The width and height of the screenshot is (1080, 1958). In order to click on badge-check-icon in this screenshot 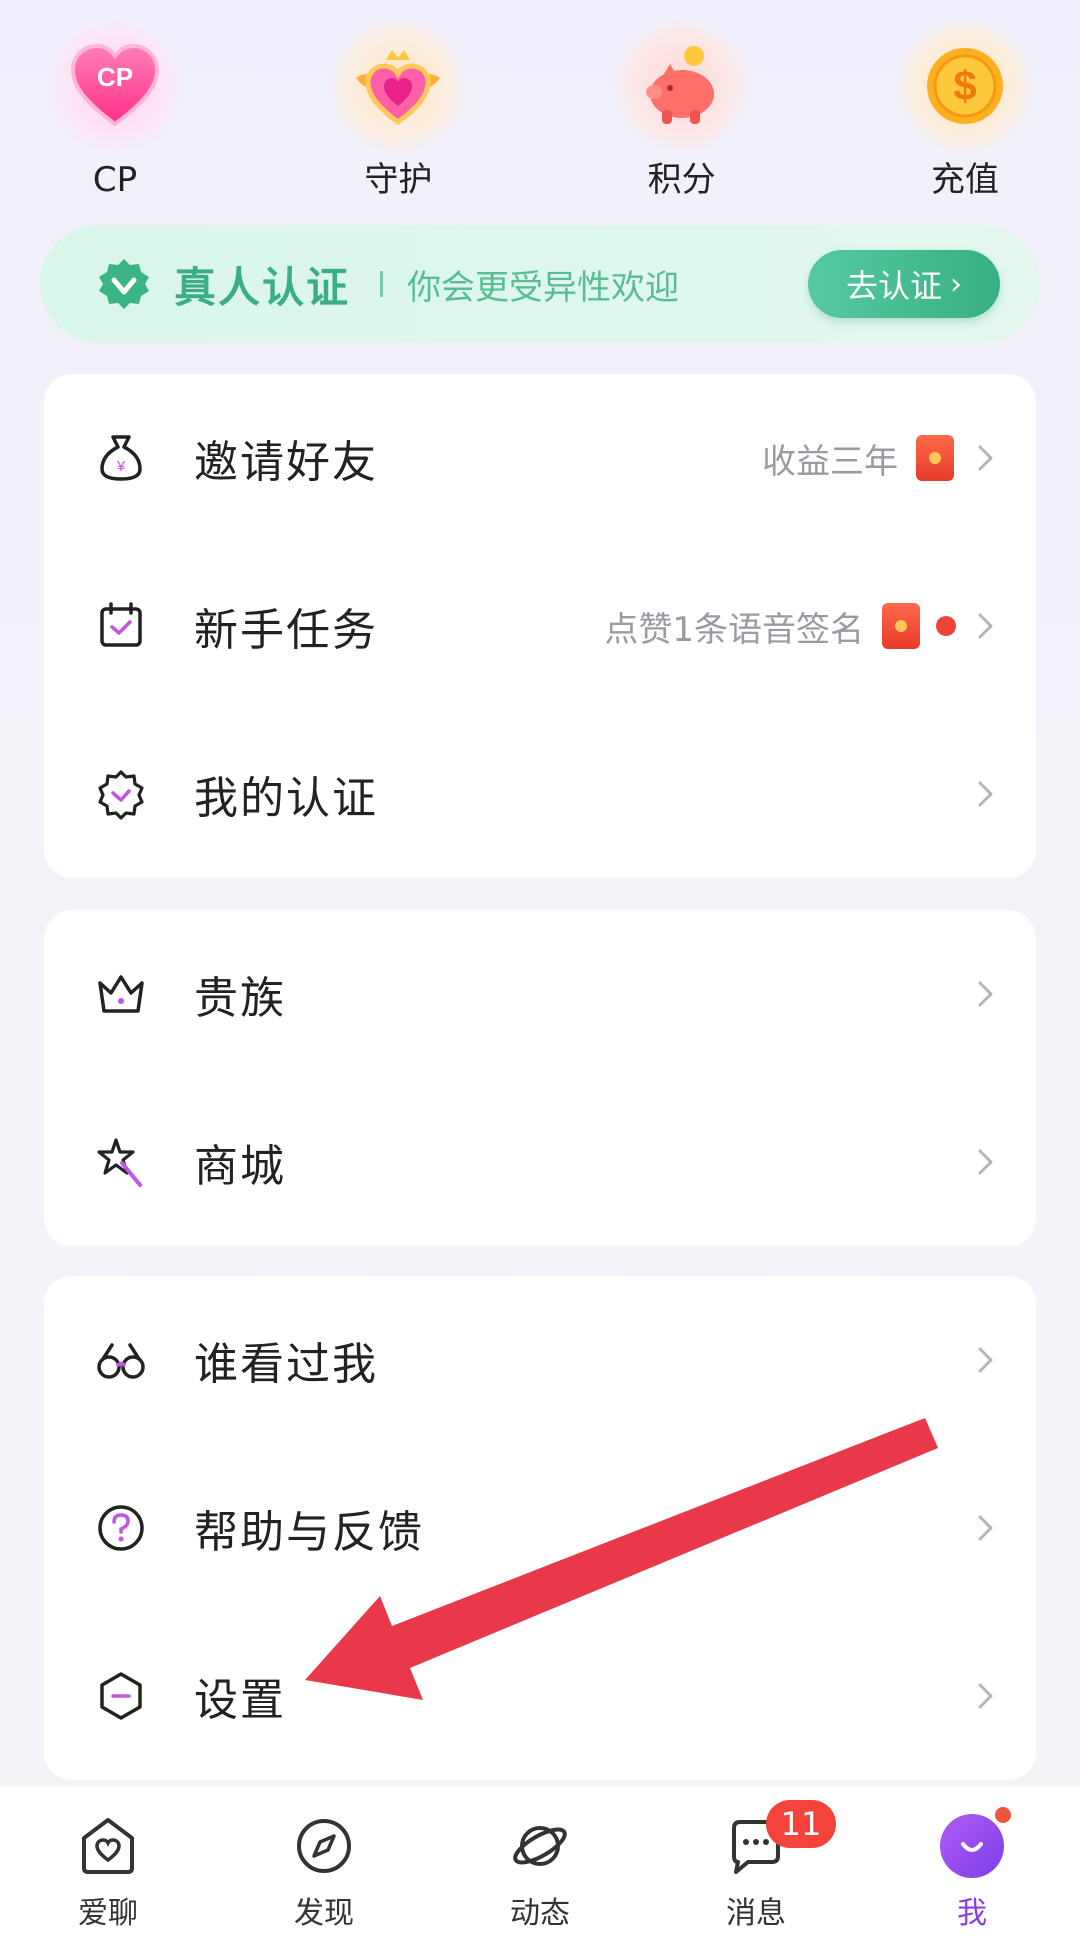, I will do `click(121, 795)`.